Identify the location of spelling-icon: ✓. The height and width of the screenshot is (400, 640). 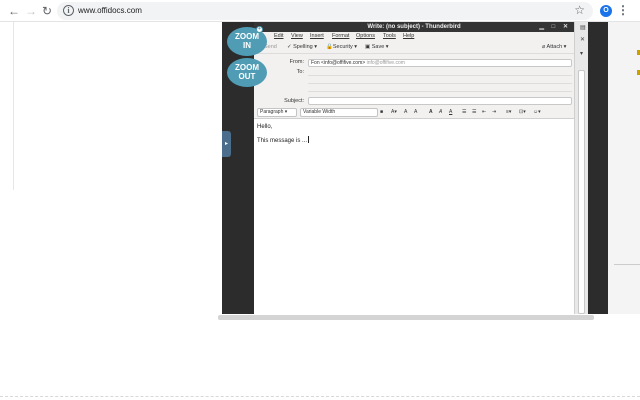
(289, 47).